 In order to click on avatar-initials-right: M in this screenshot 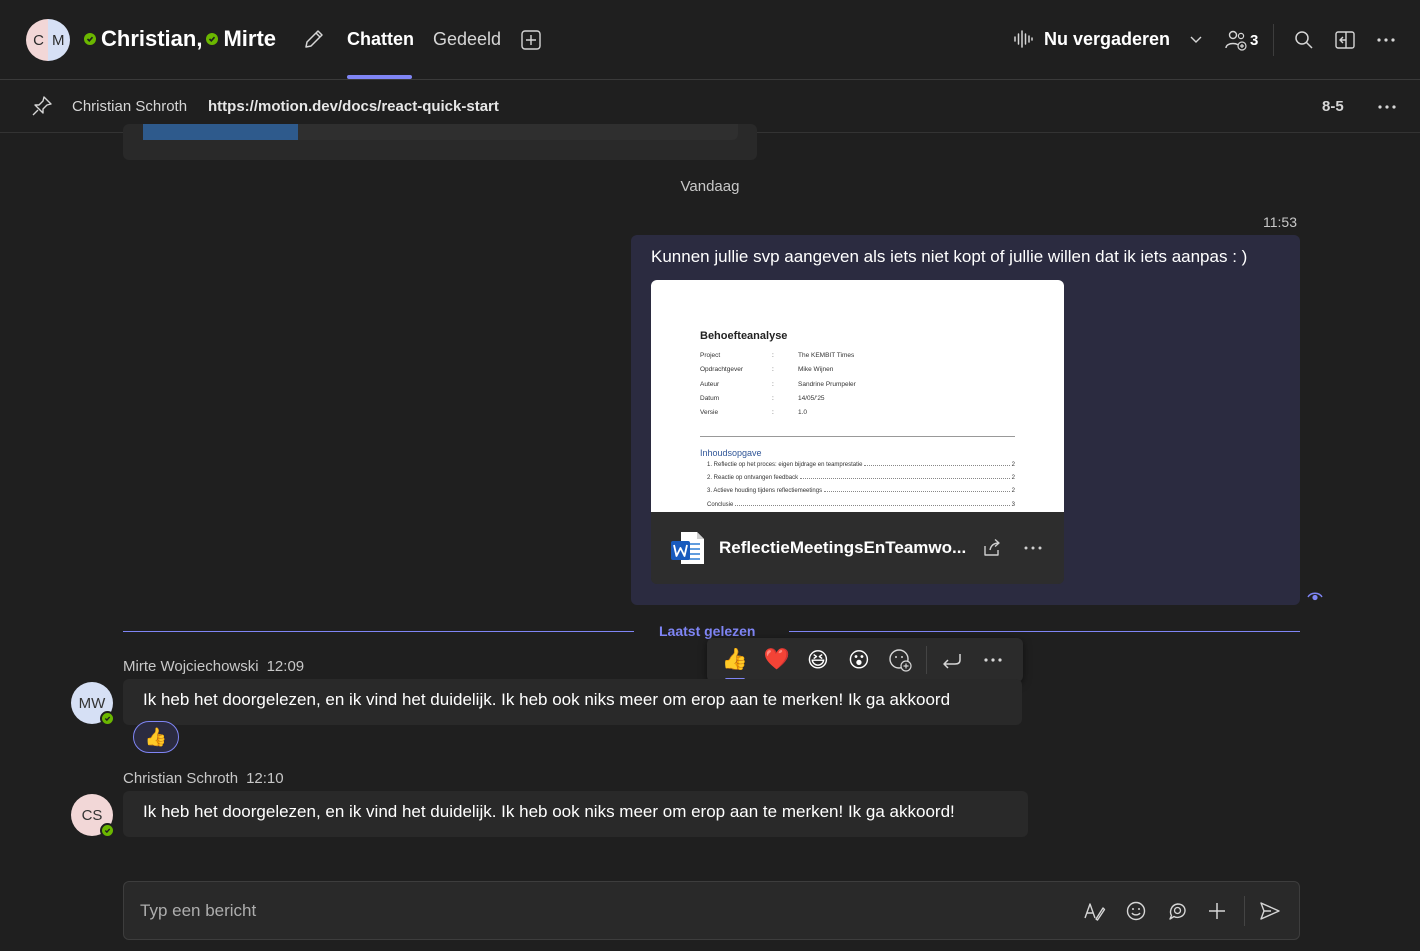, I will do `click(59, 40)`.